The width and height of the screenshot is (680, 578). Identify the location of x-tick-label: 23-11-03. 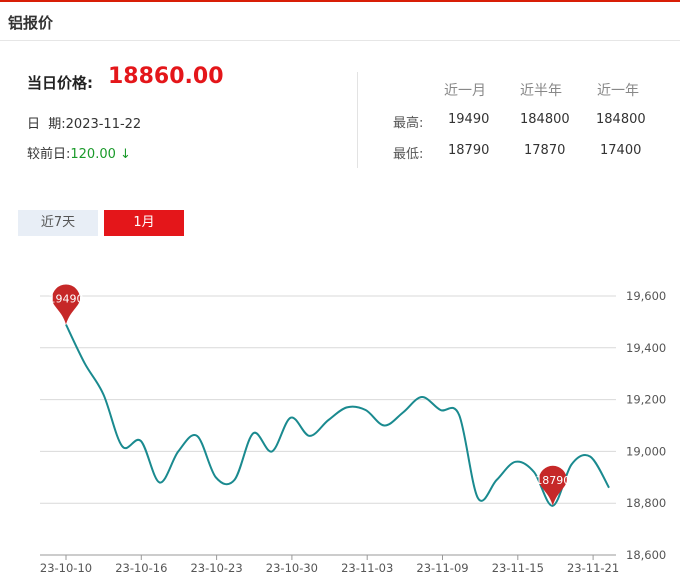
(367, 568).